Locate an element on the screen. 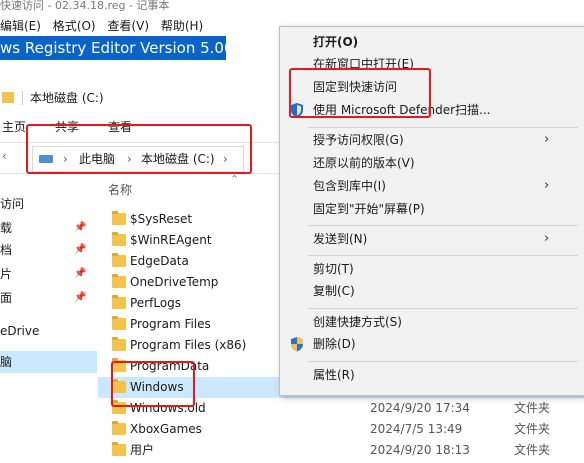 The width and height of the screenshot is (584, 463). chevron-up-icon: ⌃ is located at coordinates (234, 179).